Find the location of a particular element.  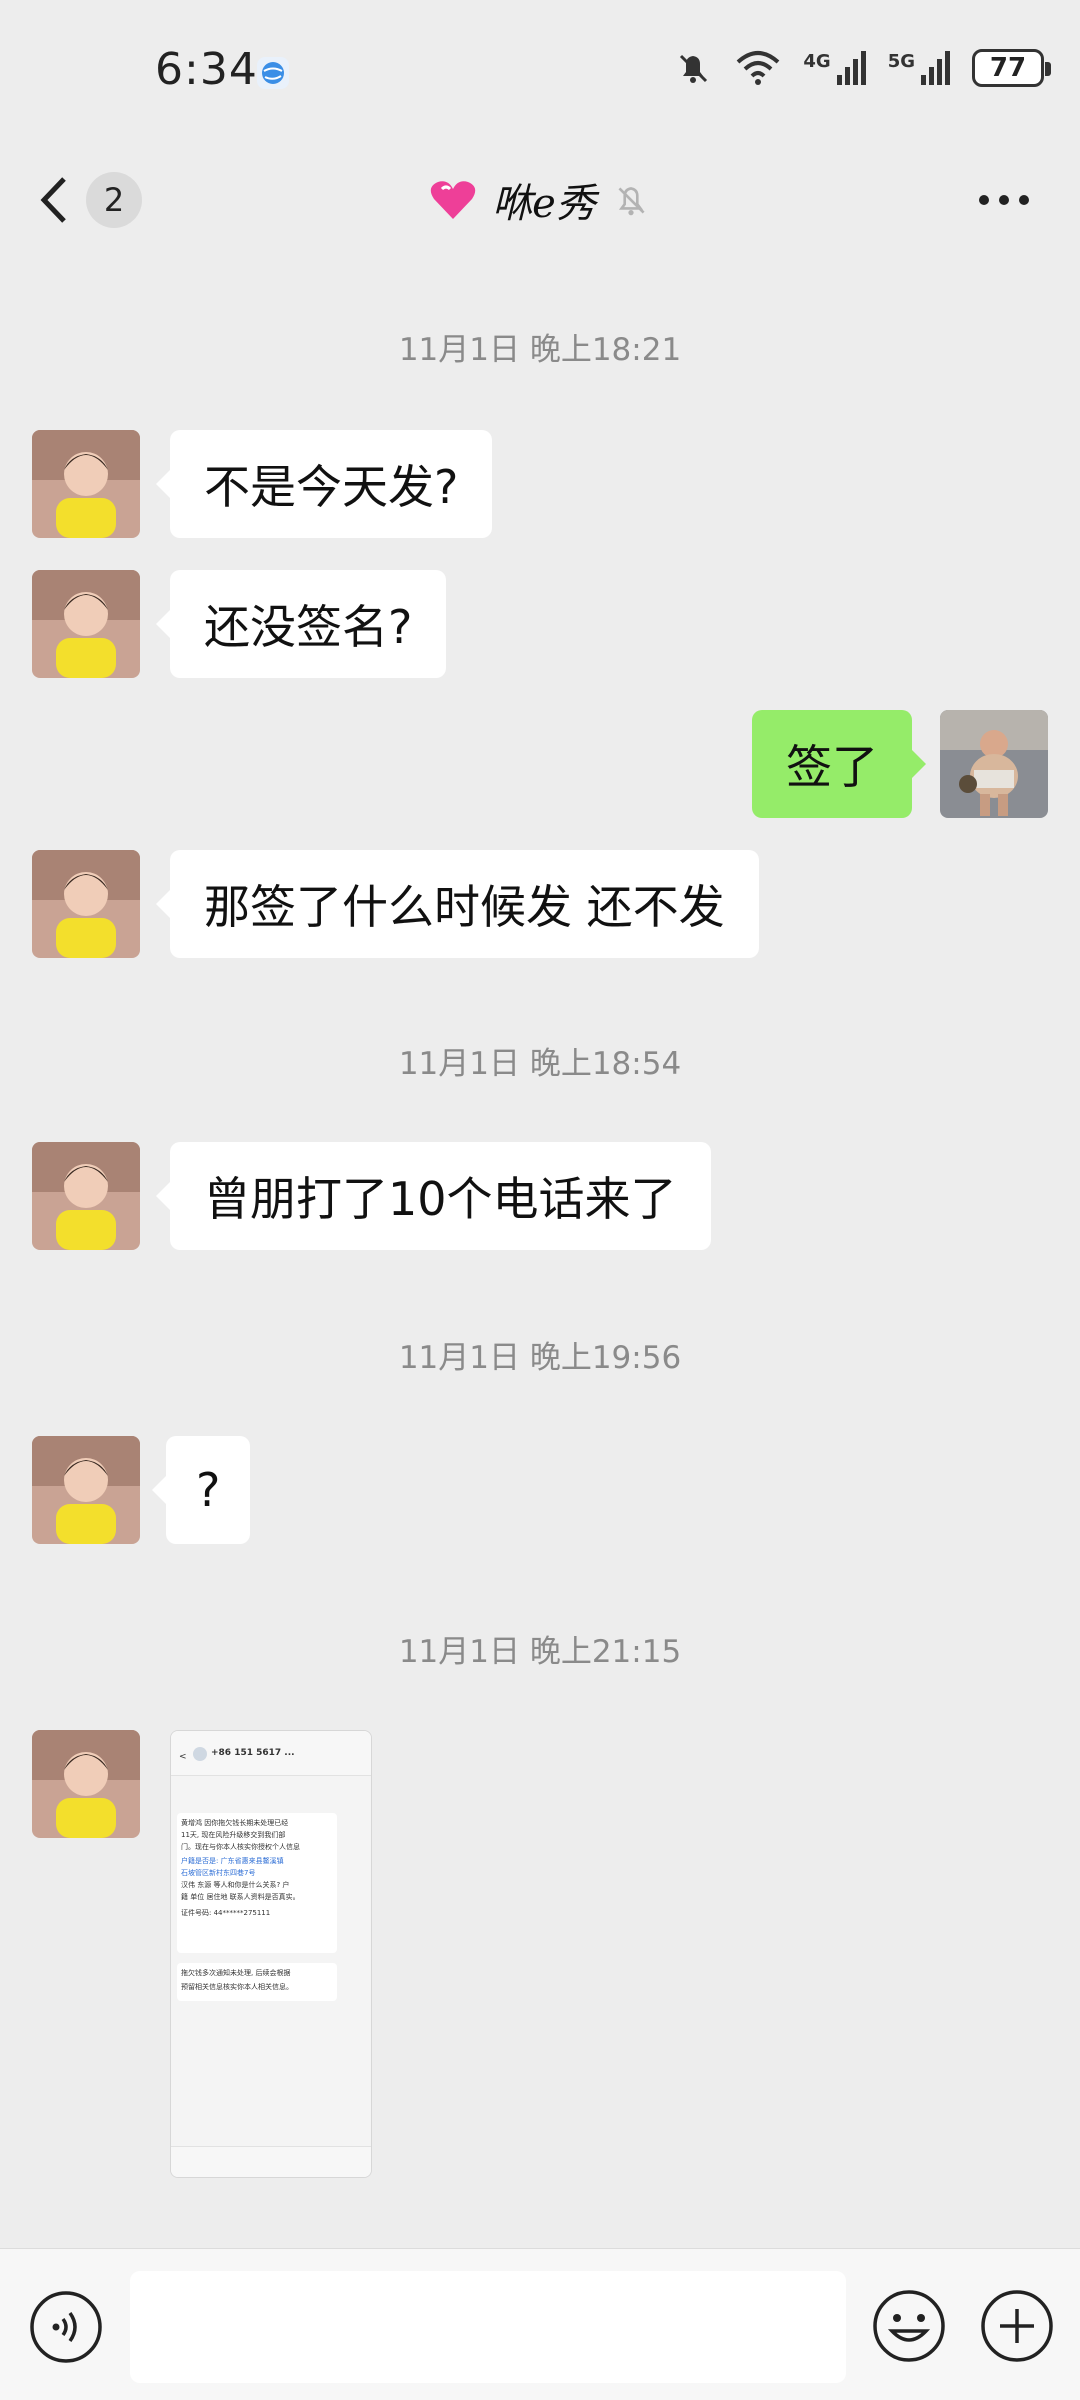

timestamp: 11月1日 晚上19:56 is located at coordinates (540, 1358).